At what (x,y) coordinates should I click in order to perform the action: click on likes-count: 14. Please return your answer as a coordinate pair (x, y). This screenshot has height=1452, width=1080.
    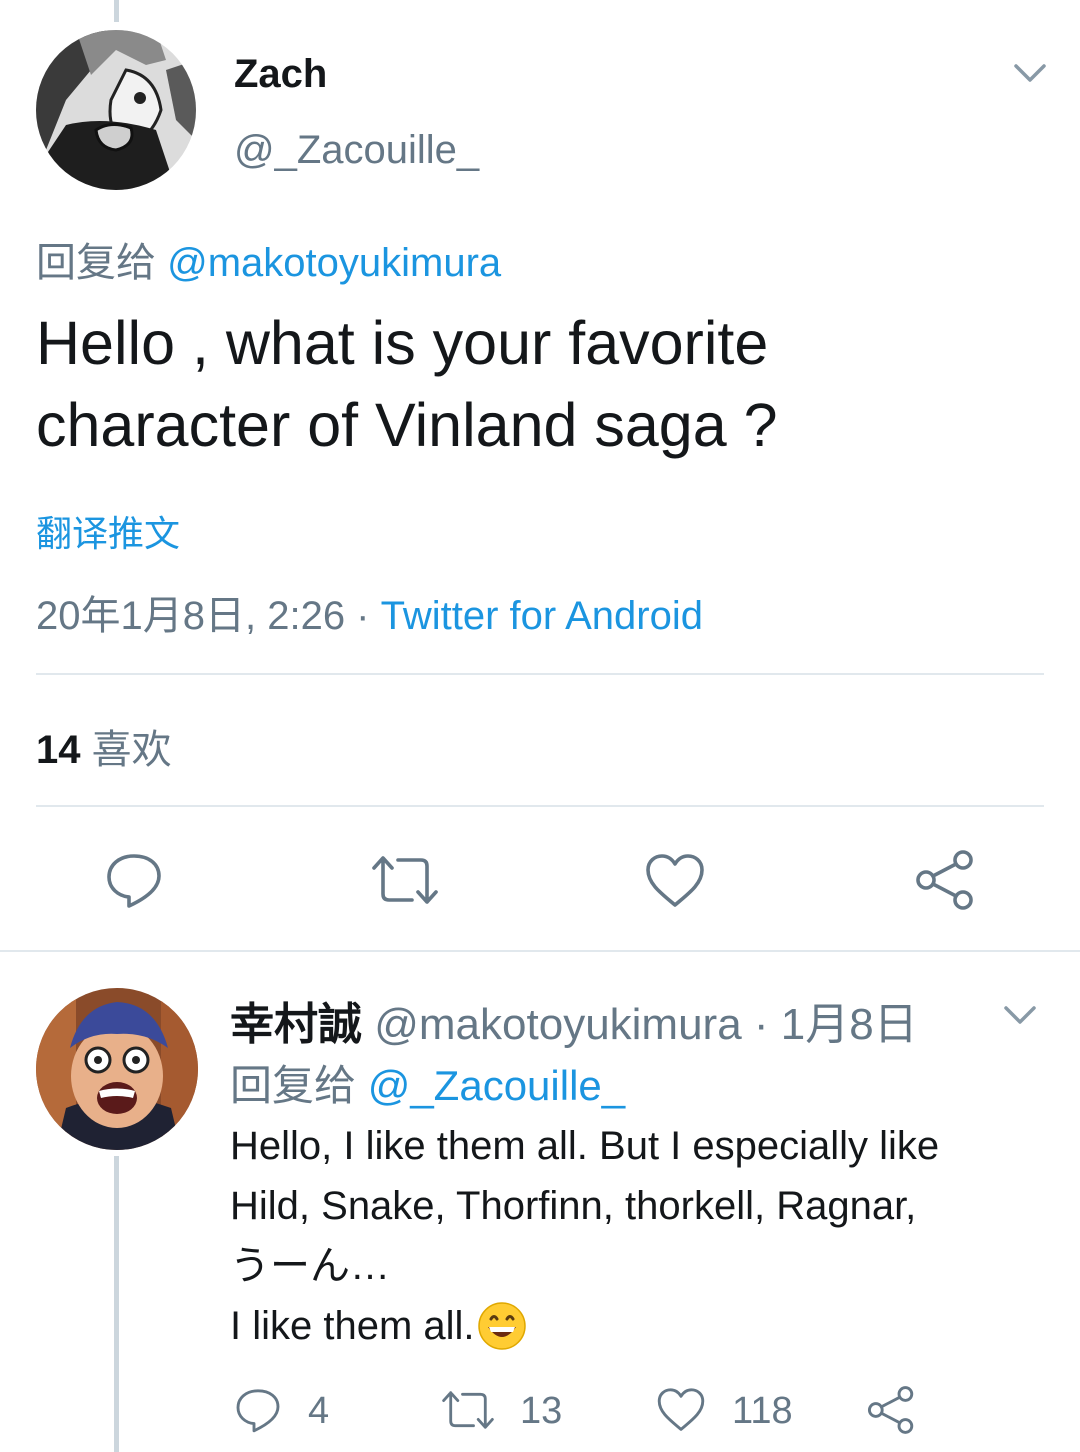
    Looking at the image, I should click on (58, 750).